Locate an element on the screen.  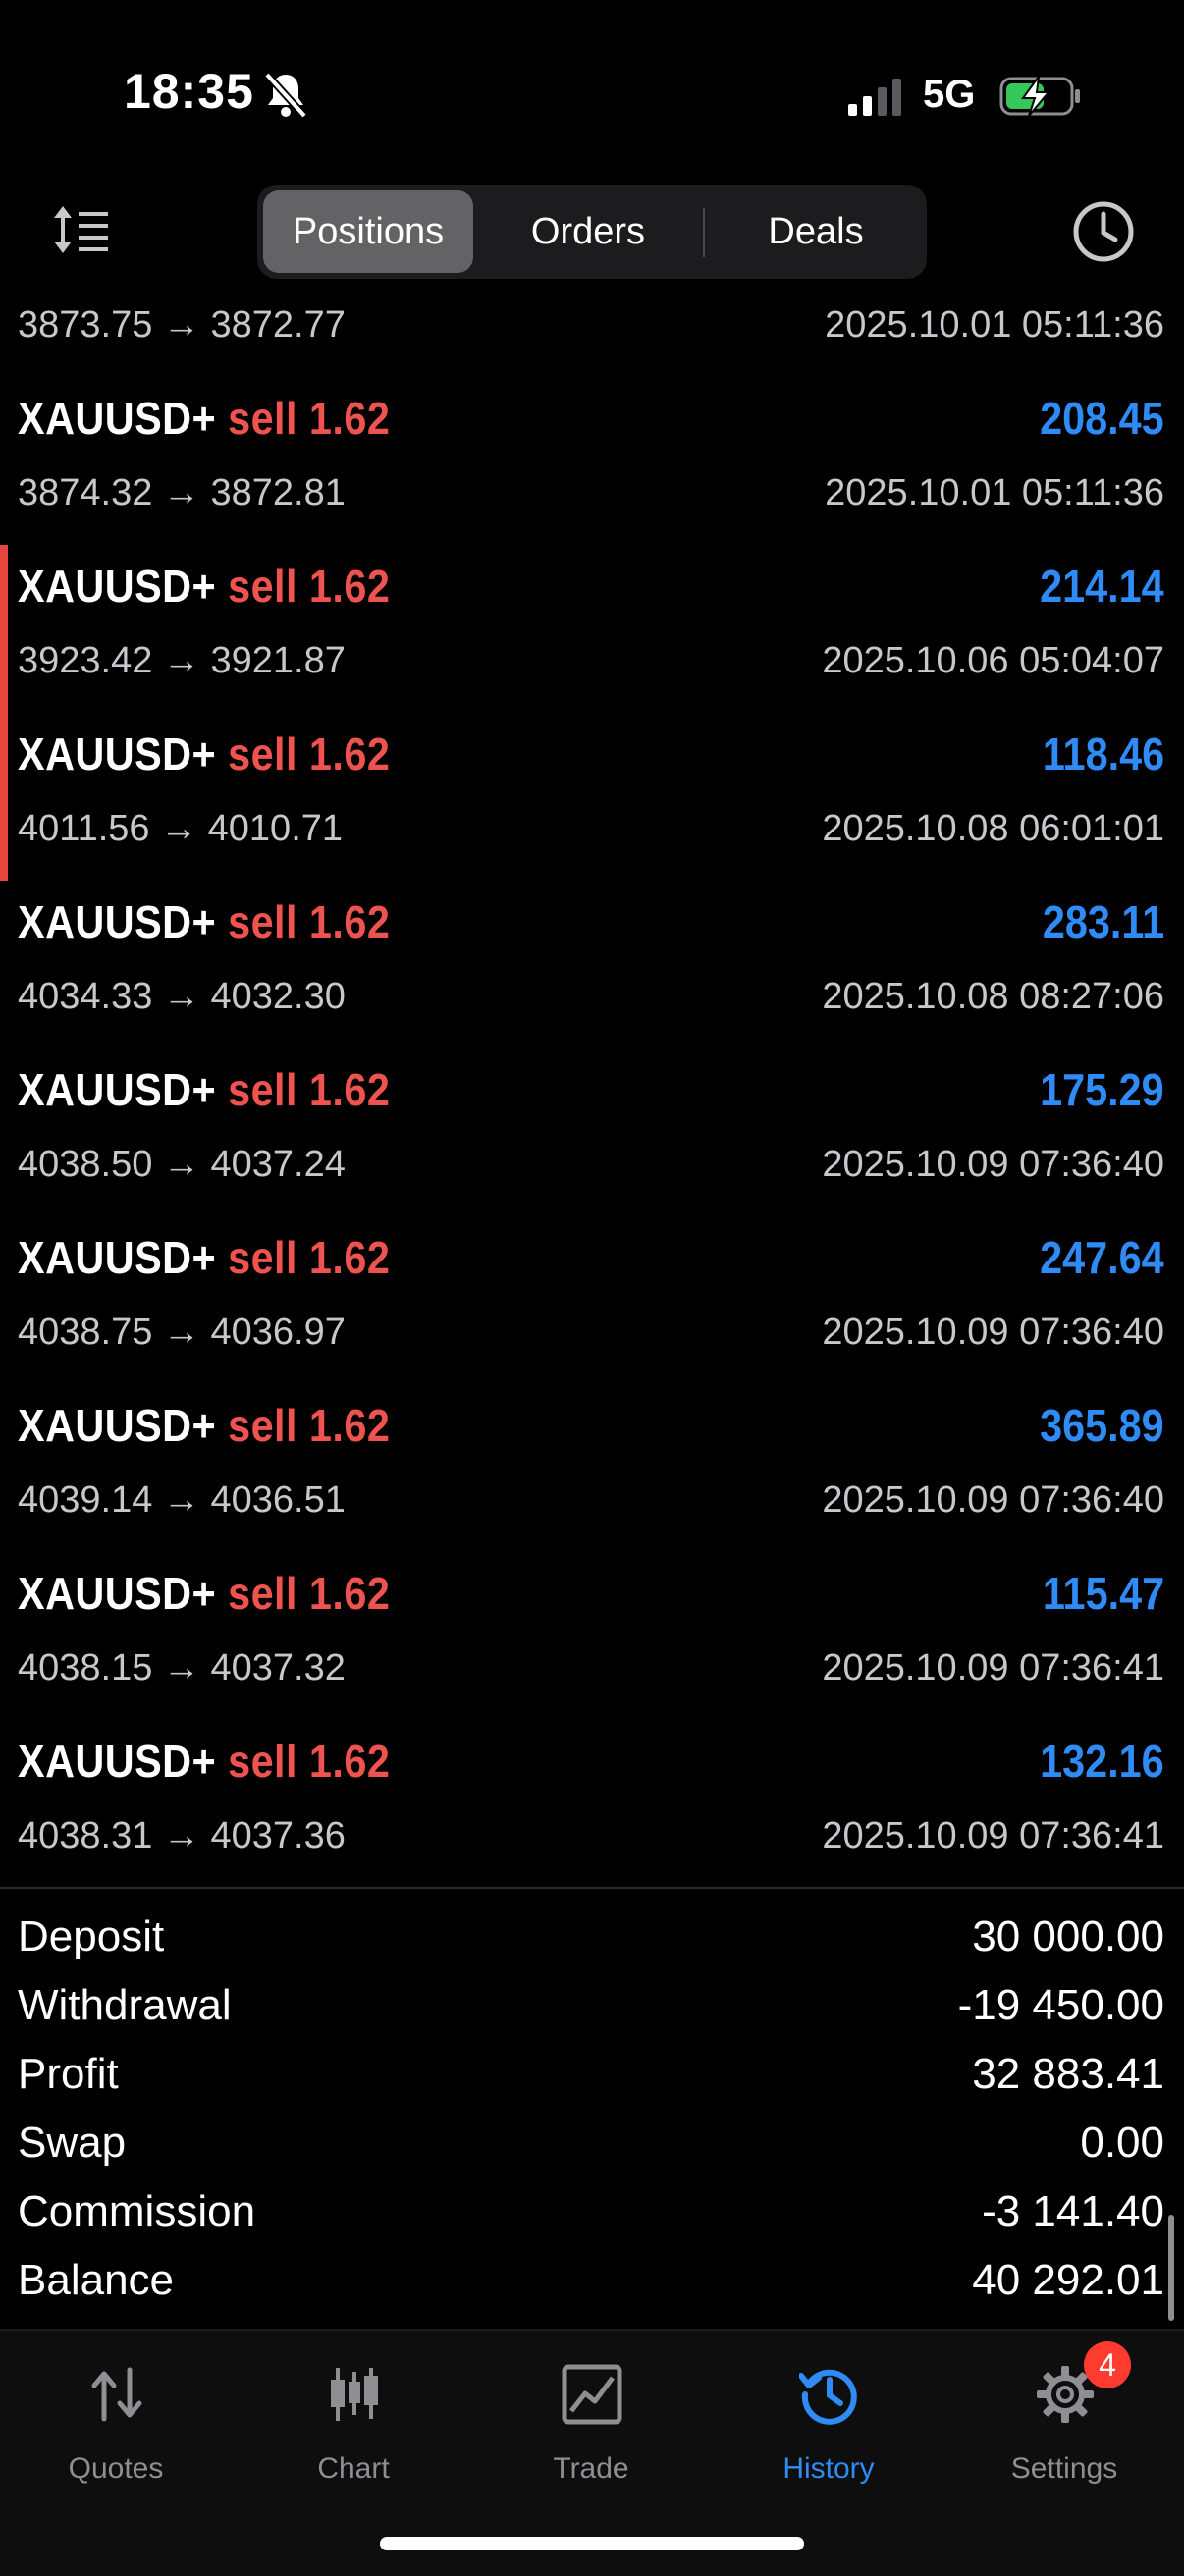
tab-orders: Orders is located at coordinates (588, 231).